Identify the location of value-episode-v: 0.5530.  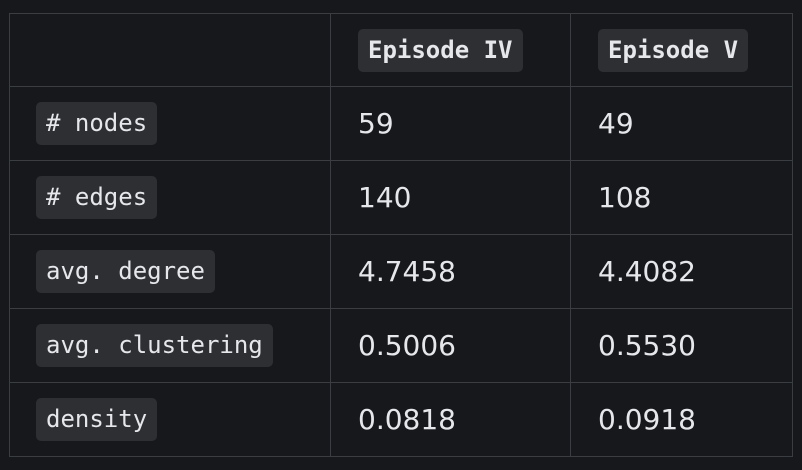
(647, 345).